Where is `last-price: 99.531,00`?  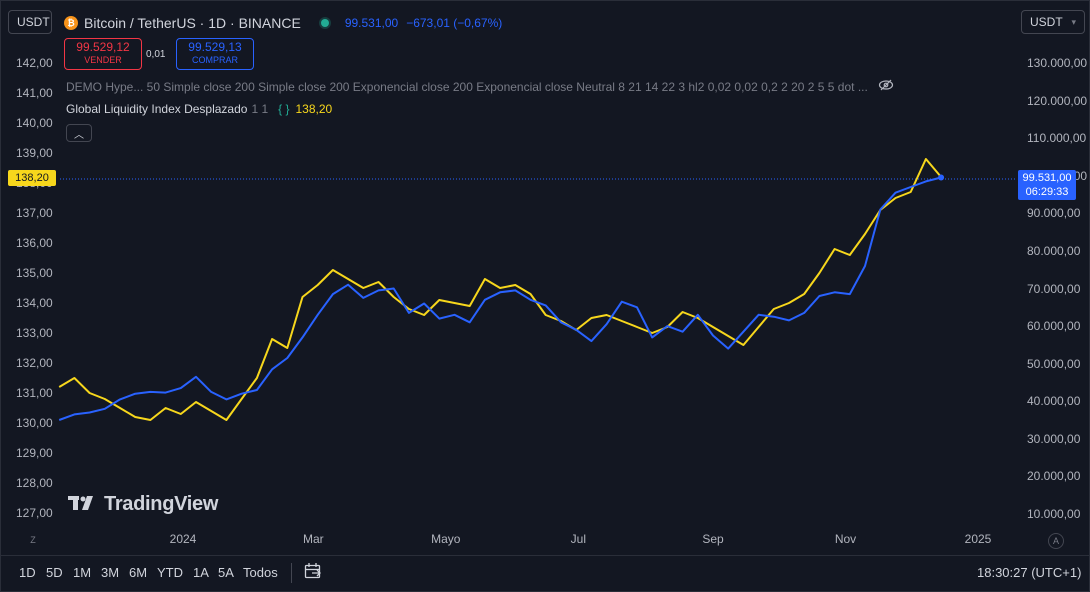 last-price: 99.531,00 is located at coordinates (371, 23).